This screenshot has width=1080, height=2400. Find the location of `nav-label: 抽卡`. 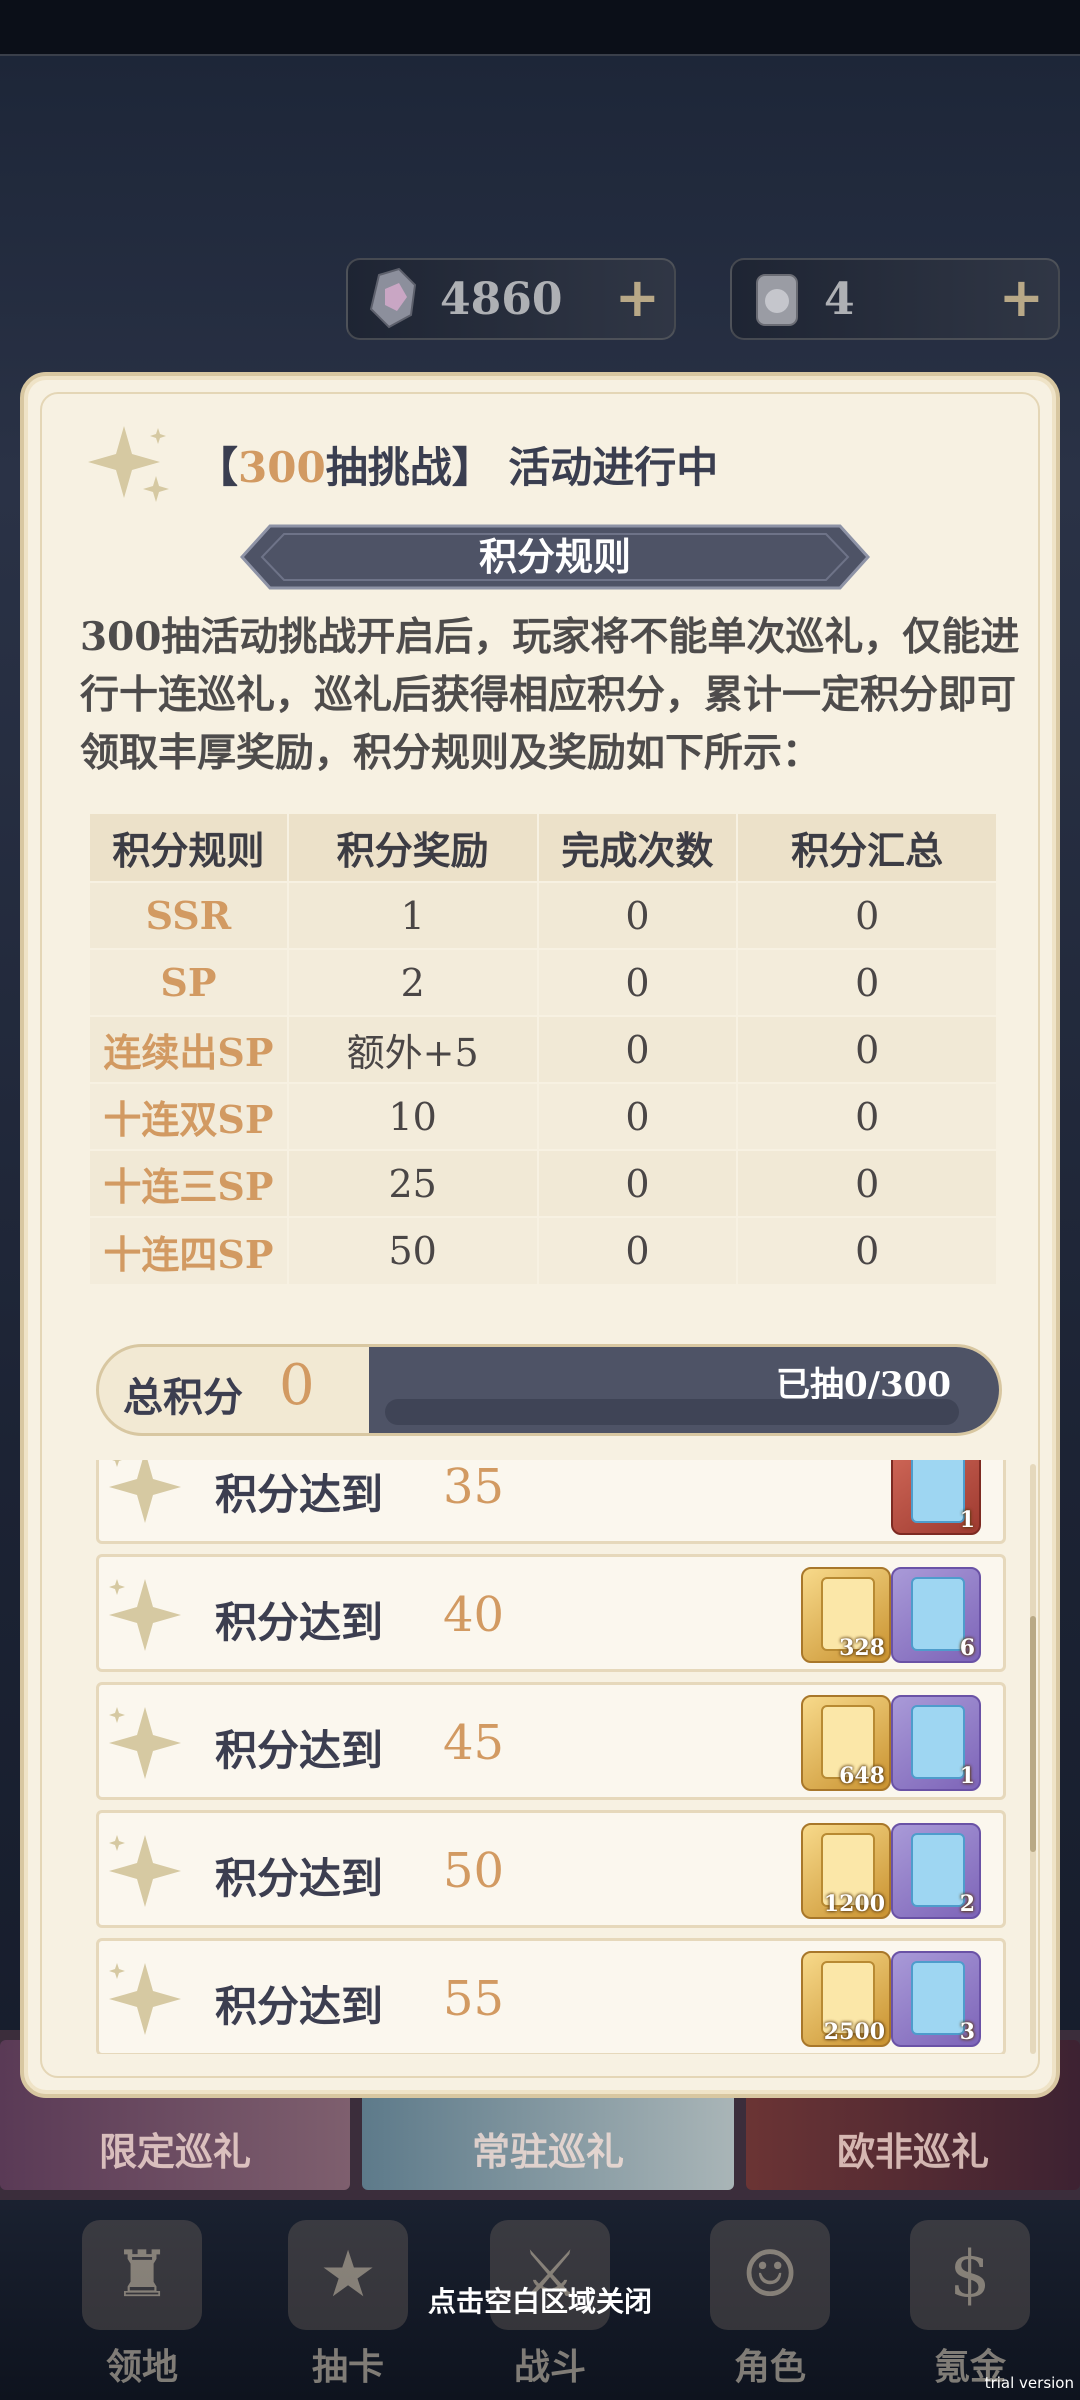

nav-label: 抽卡 is located at coordinates (347, 2367).